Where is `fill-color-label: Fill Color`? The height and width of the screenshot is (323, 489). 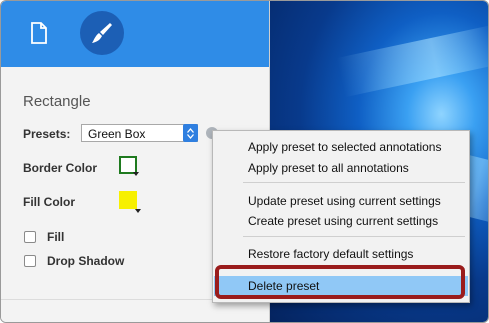
fill-color-label: Fill Color is located at coordinates (49, 202).